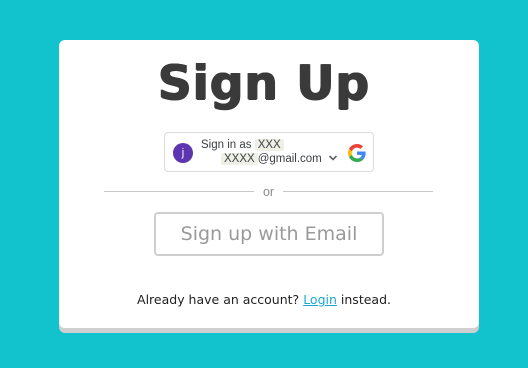 The height and width of the screenshot is (368, 528). I want to click on page-title: Sign Up, so click(264, 83).